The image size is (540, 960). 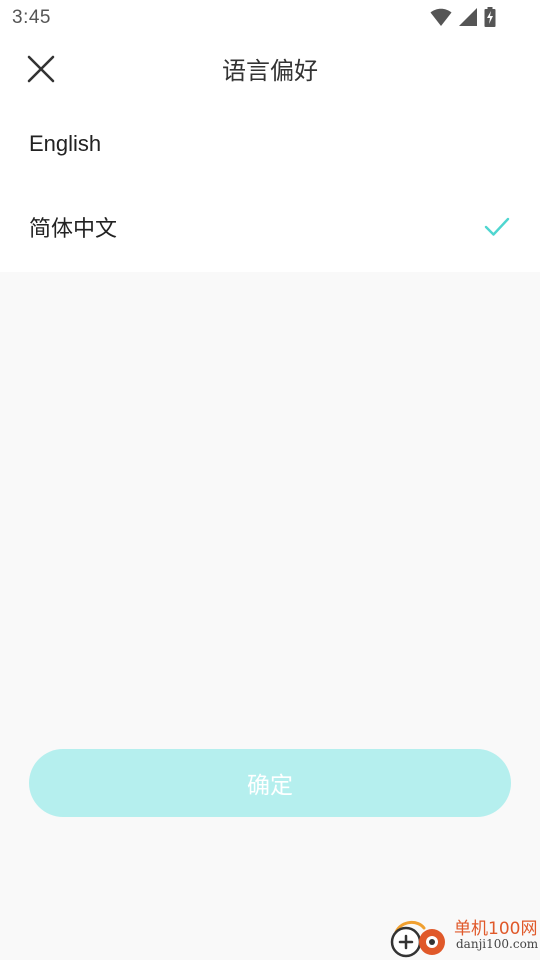 What do you see at coordinates (468, 17) in the screenshot?
I see `cellular-signal-icon` at bounding box center [468, 17].